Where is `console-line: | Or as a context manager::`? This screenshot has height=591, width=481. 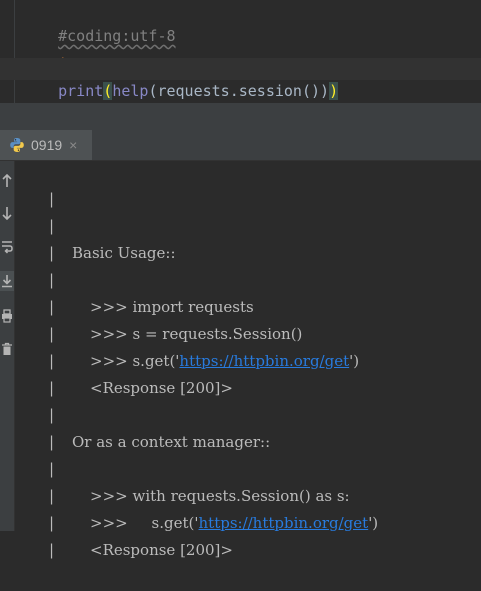 console-line: | Or as a context manager:: is located at coordinates (142, 413).